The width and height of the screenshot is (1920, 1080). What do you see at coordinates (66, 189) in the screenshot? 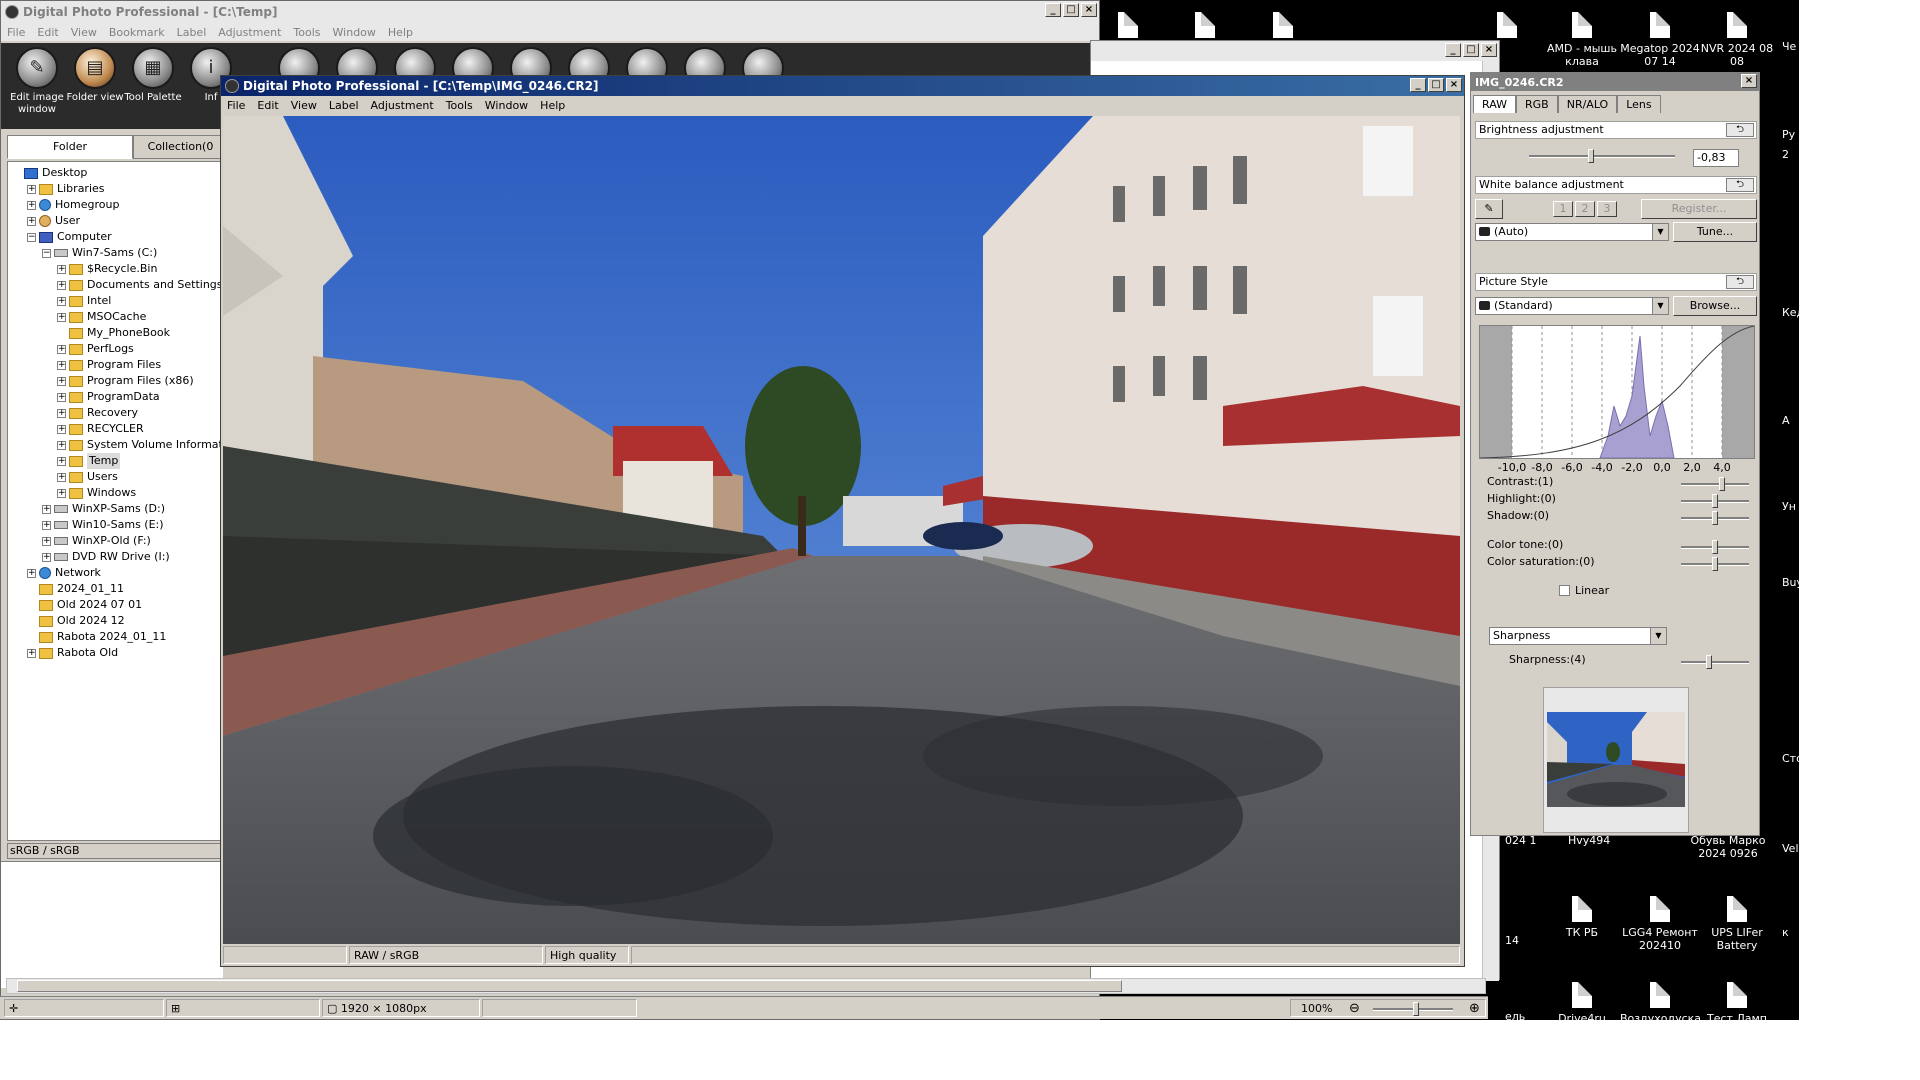
I see `tree-node: + Libraries` at bounding box center [66, 189].